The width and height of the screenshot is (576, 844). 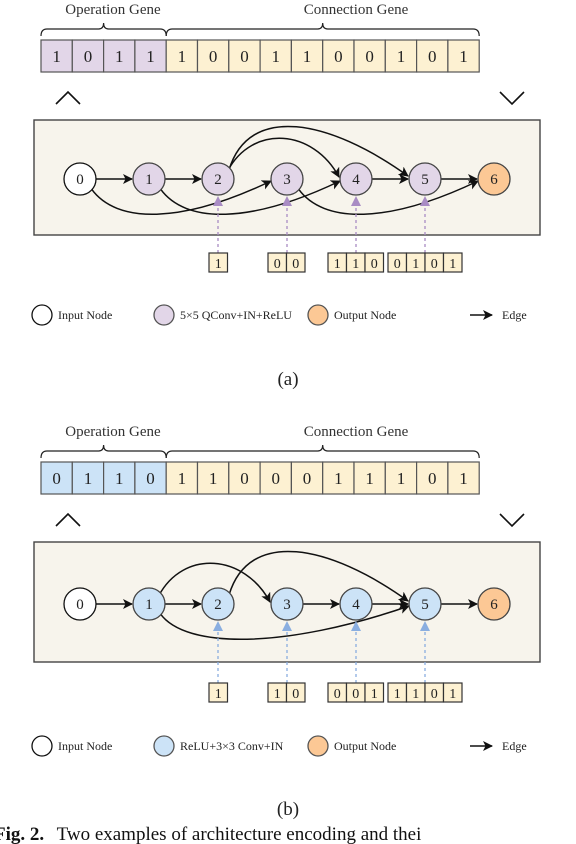 What do you see at coordinates (88, 56) in the screenshot?
I see `operation-gene-cell: 0` at bounding box center [88, 56].